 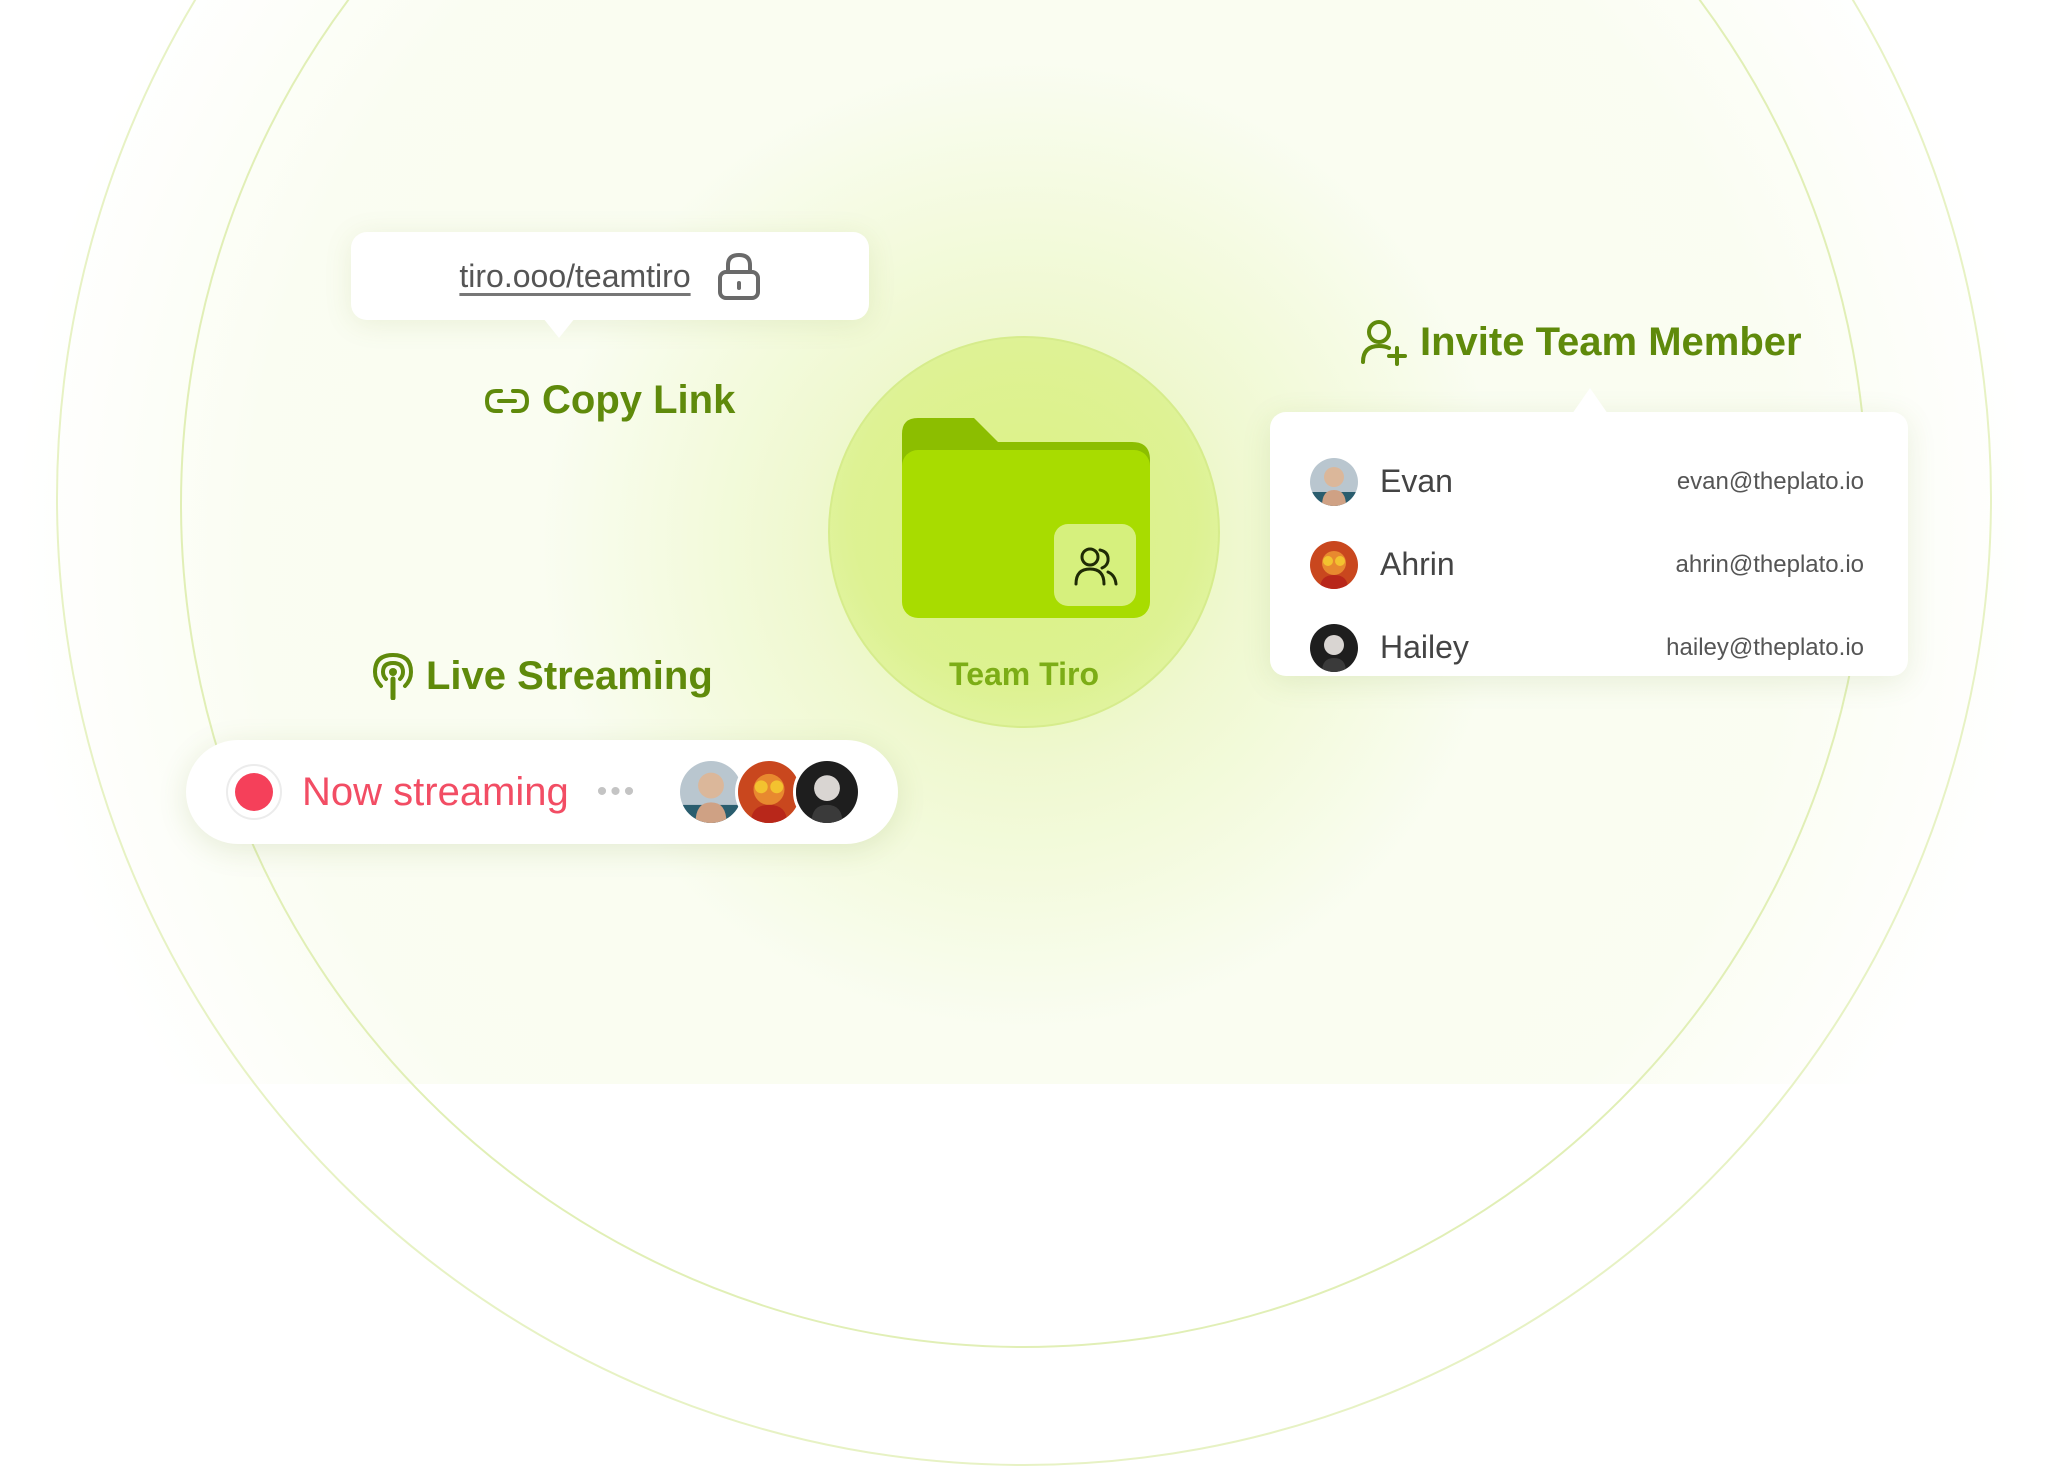 I want to click on copy-link-label: Copy Link, so click(x=639, y=400).